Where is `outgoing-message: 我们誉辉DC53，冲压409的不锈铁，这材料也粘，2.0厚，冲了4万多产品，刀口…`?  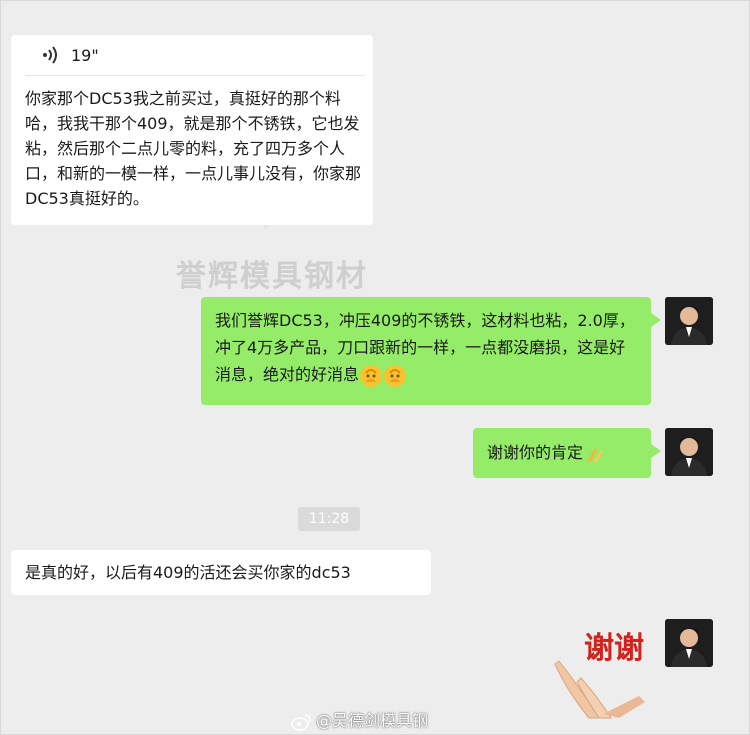 outgoing-message: 我们誉辉DC53，冲压409的不锈铁，这材料也粘，2.0厚，冲了4万多产品，刀口… is located at coordinates (431, 351).